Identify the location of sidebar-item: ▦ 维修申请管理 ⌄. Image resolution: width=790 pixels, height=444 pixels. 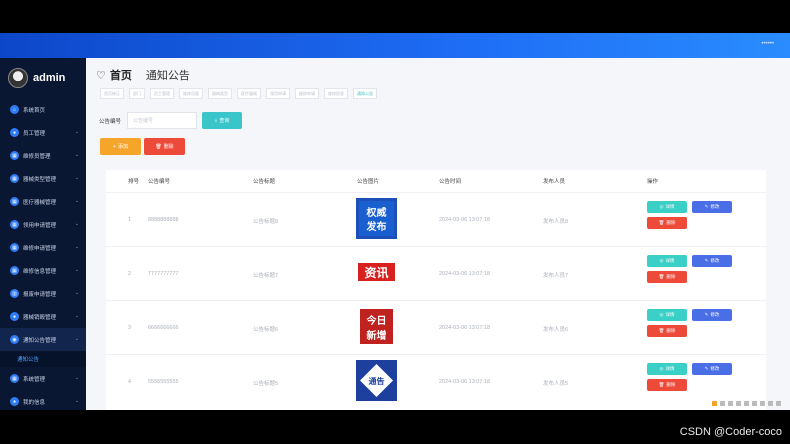
(43, 247).